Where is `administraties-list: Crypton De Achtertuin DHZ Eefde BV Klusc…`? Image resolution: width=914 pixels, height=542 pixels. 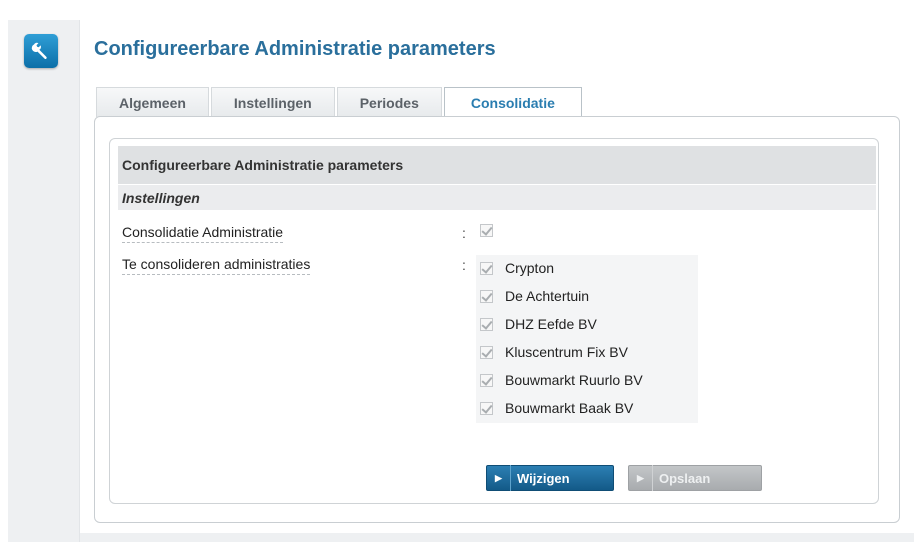
administraties-list: Crypton De Achtertuin DHZ Eefde BV Klusc… is located at coordinates (587, 339).